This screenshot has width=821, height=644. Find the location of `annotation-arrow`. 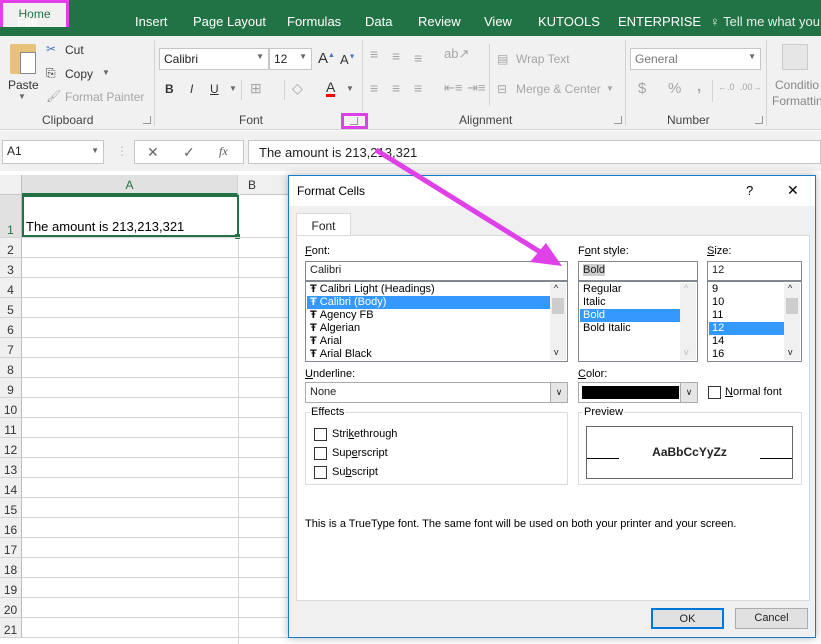

annotation-arrow is located at coordinates (468, 206).